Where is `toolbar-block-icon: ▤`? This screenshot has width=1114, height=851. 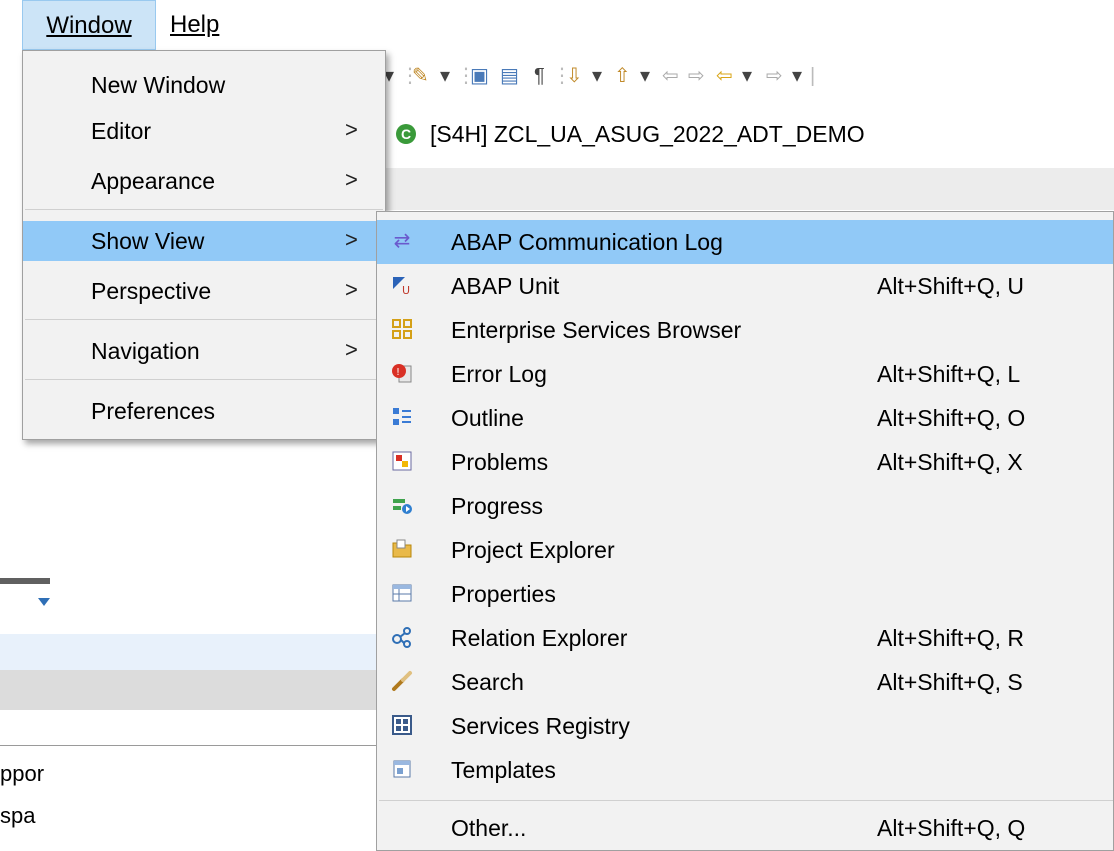
toolbar-block-icon: ▤ is located at coordinates (509, 76).